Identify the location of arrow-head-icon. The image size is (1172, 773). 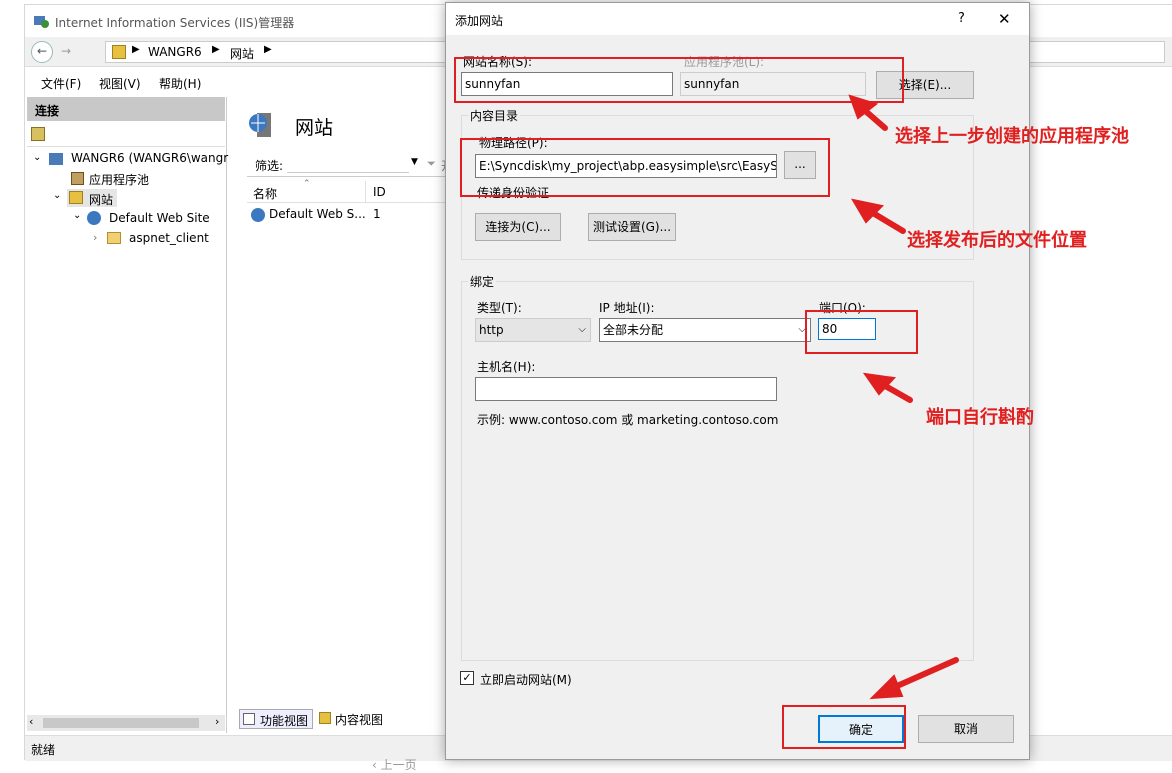
(886, 687).